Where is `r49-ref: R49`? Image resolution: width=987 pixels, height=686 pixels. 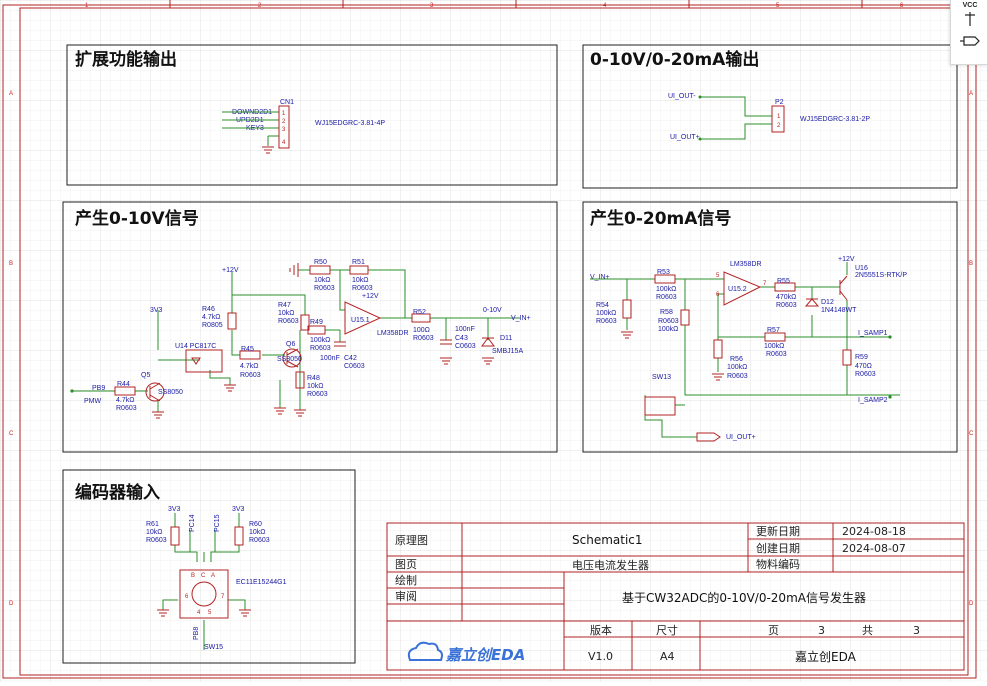
r49-ref: R49 is located at coordinates (316, 322).